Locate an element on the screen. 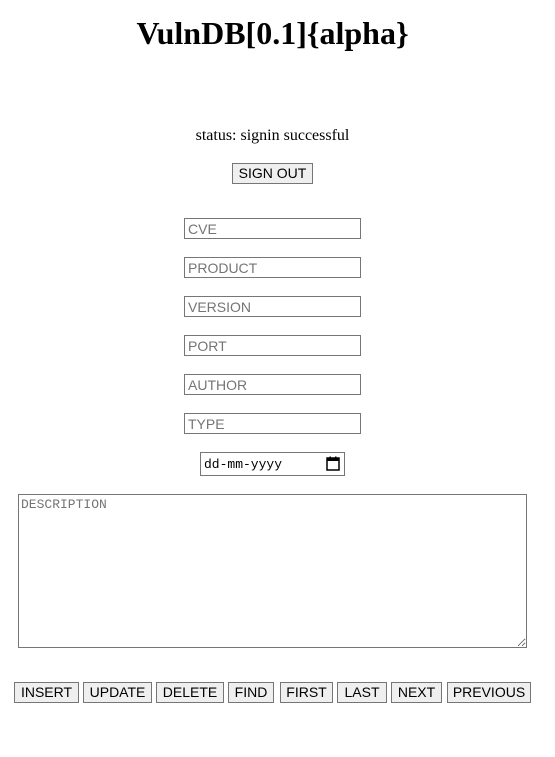 The height and width of the screenshot is (757, 555). first-button: FIRST is located at coordinates (306, 692).